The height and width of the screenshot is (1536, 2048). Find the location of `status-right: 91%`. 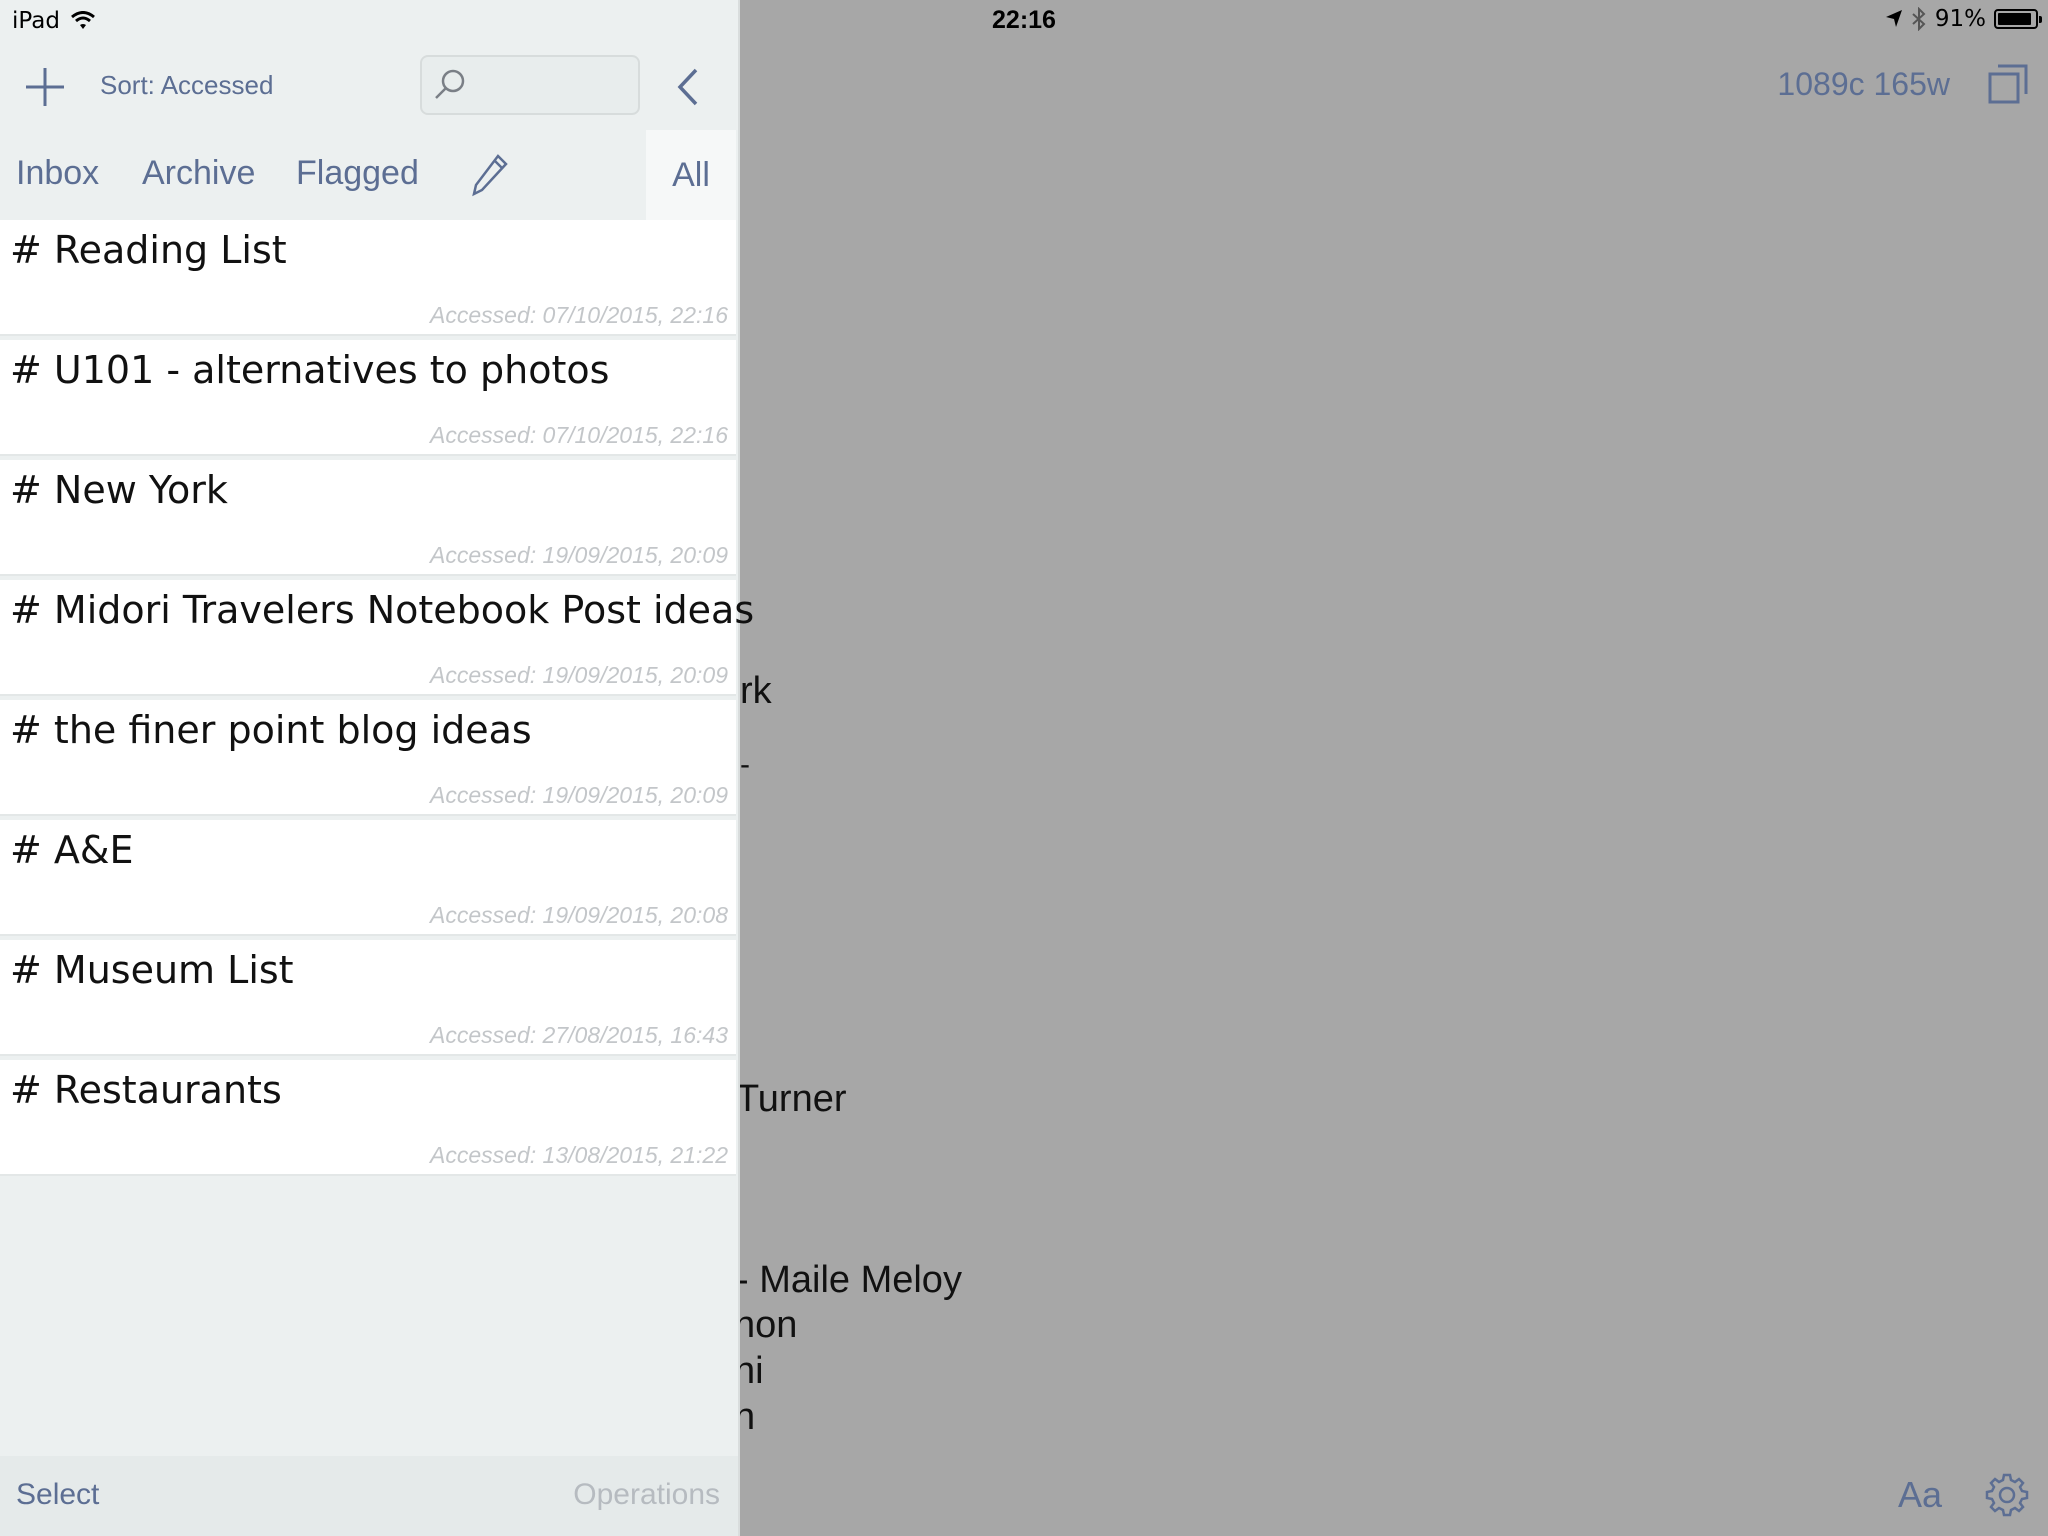

status-right: 91% is located at coordinates (1963, 19).